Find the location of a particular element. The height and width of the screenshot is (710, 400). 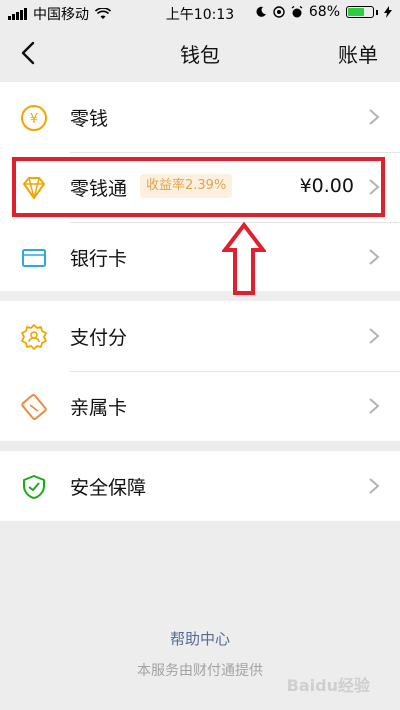

battery-icon is located at coordinates (360, 12).